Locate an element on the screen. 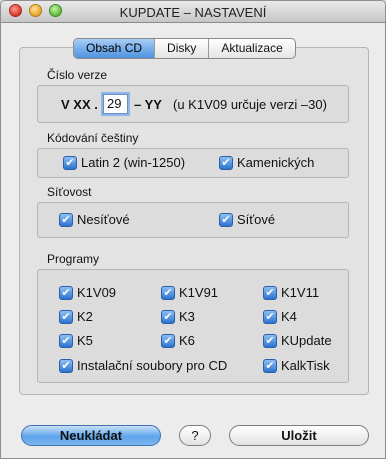 The width and height of the screenshot is (386, 459). version-input: 29 is located at coordinates (115, 104).